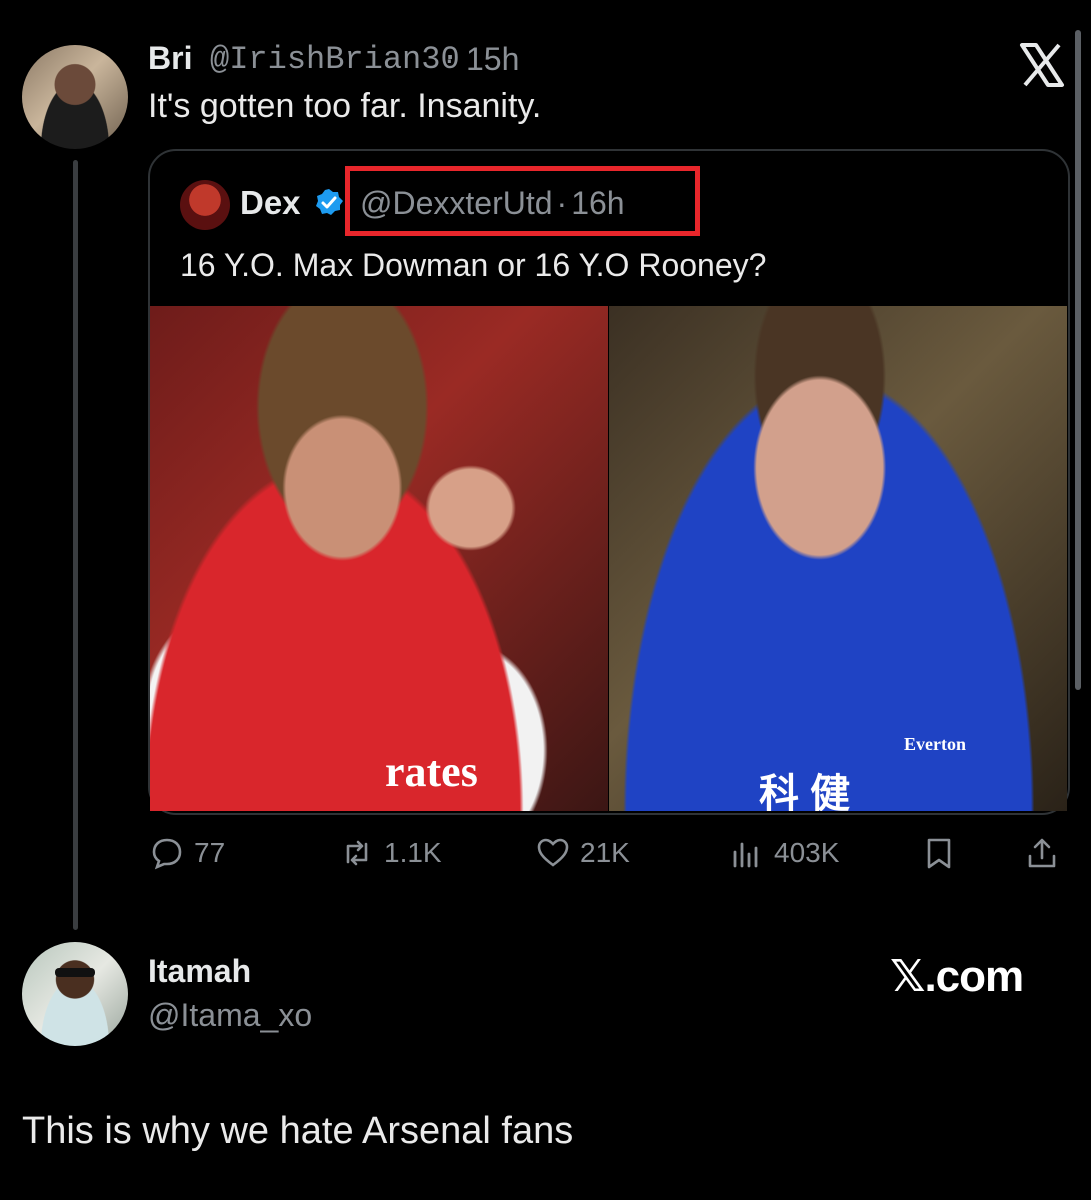 This screenshot has height=1200, width=1091. What do you see at coordinates (357, 853) in the screenshot?
I see `repost-icon` at bounding box center [357, 853].